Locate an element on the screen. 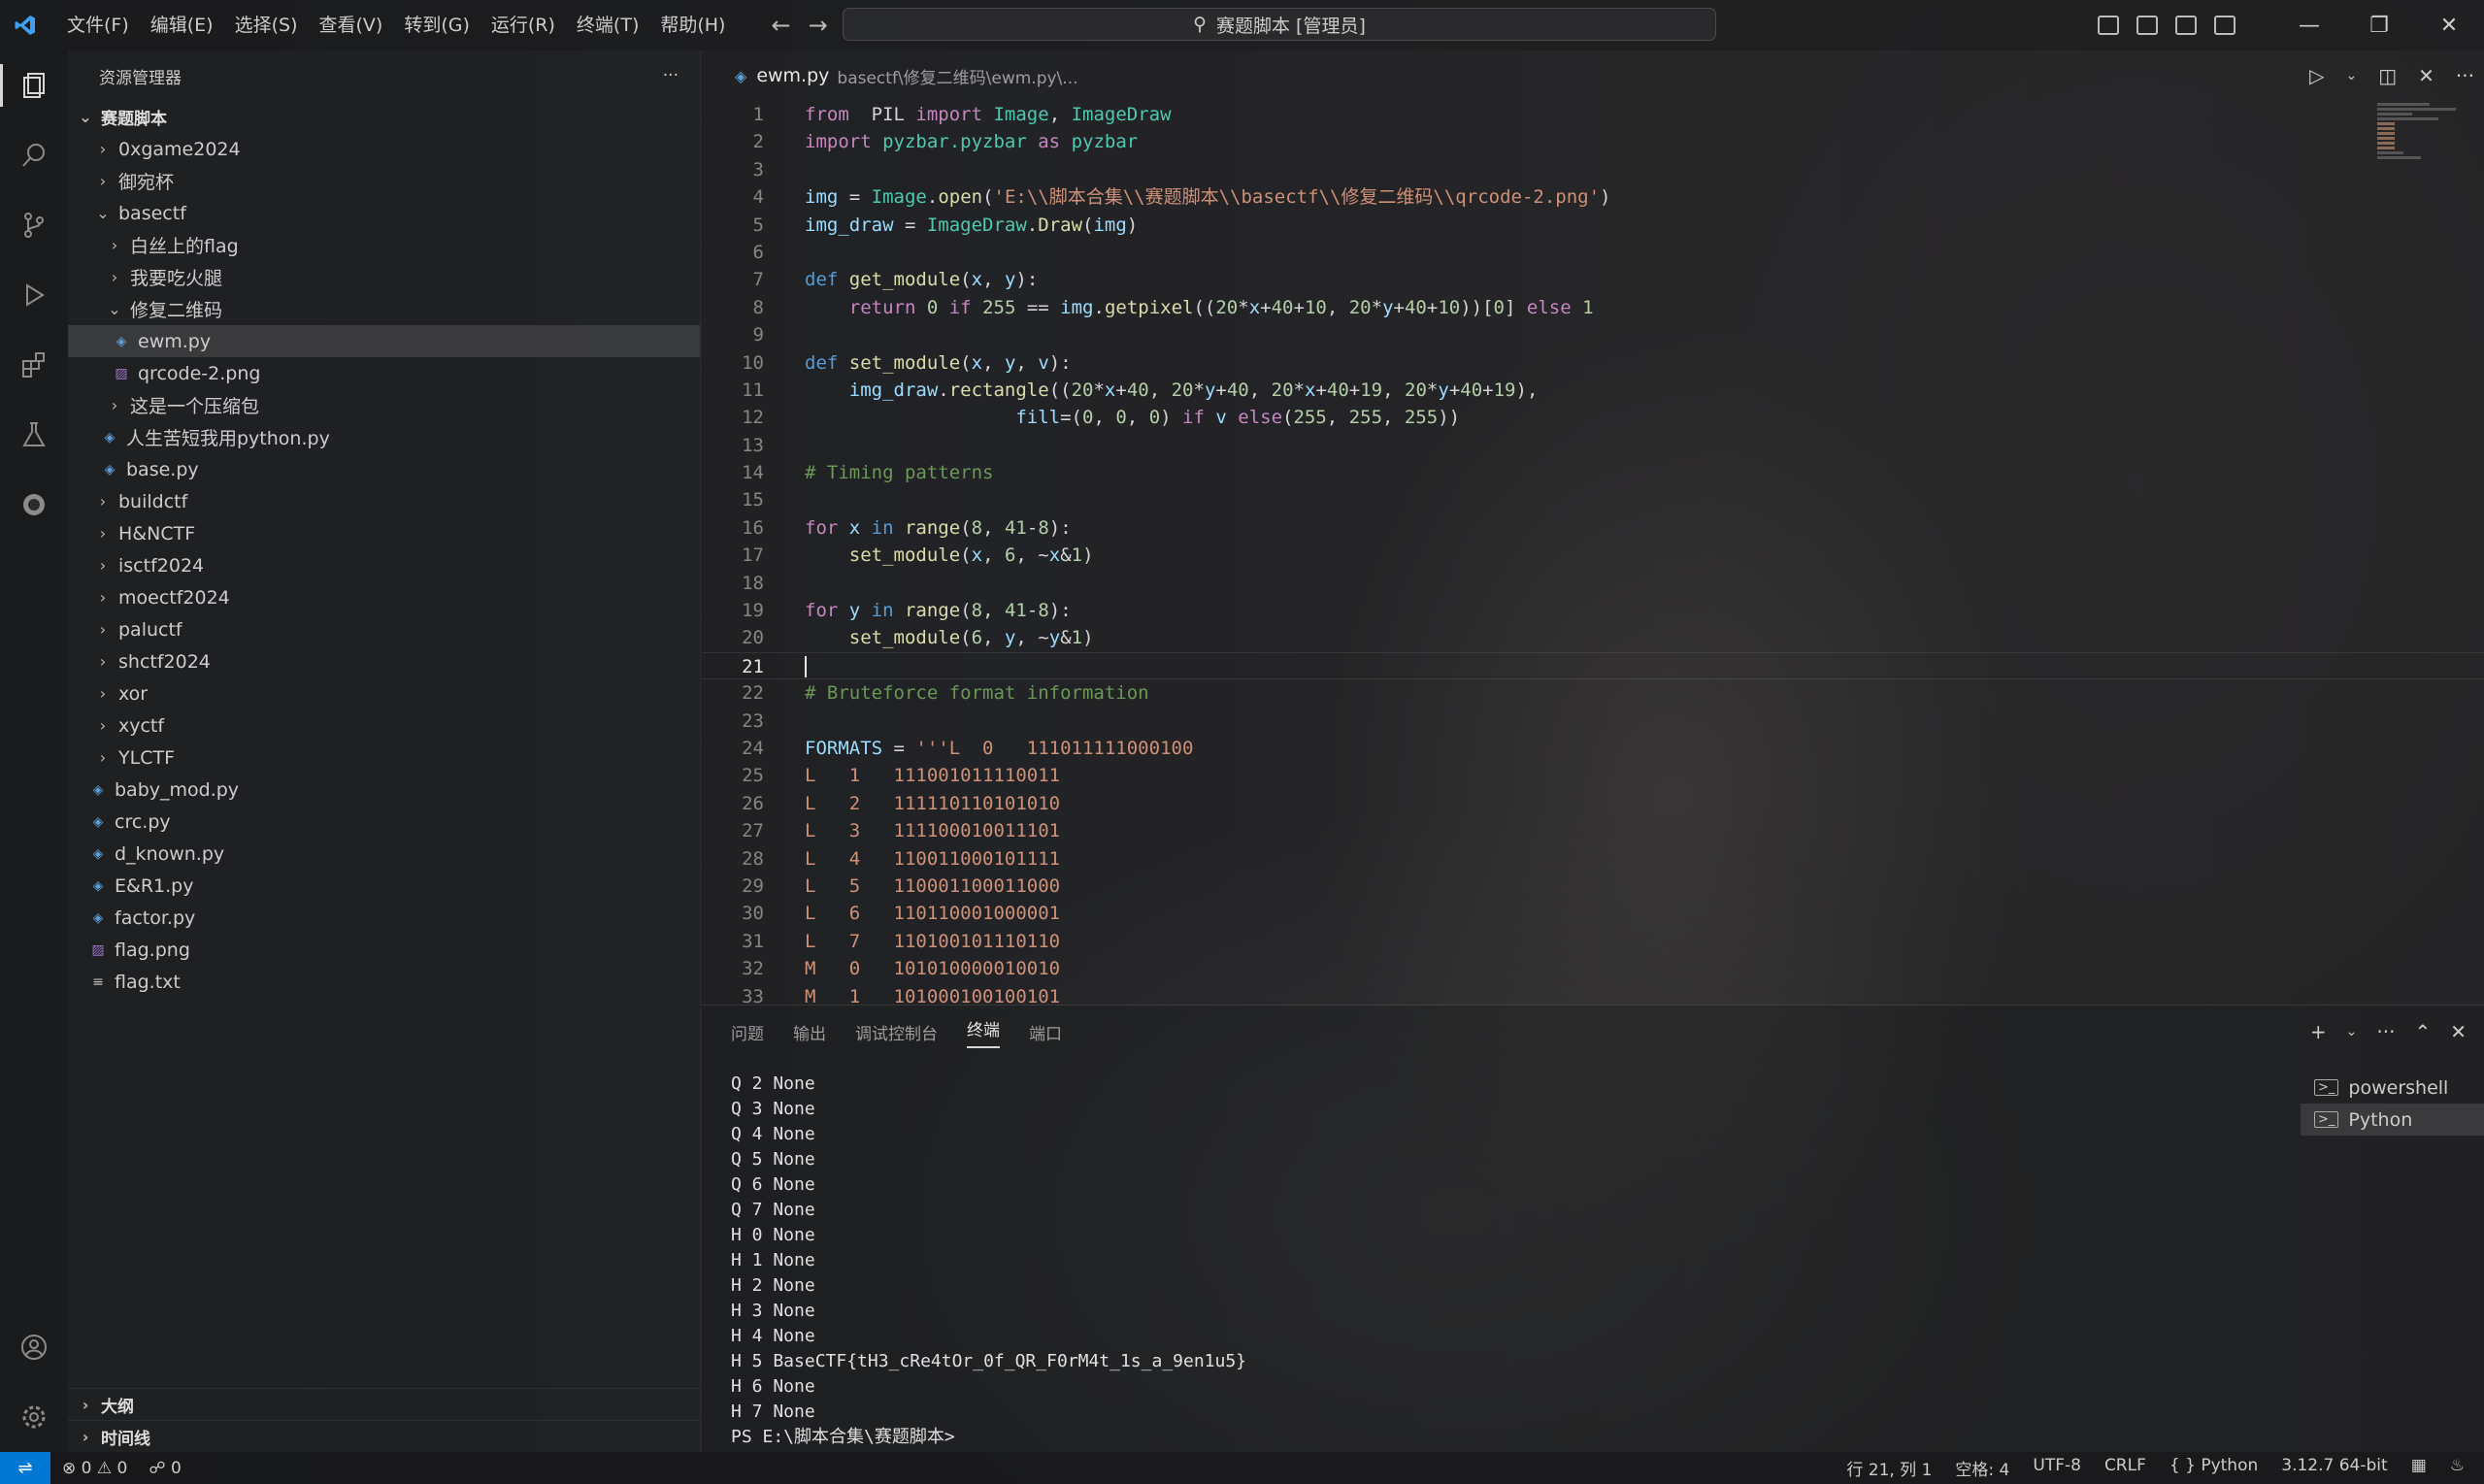  file-item: ◈ E&R1.py is located at coordinates (384, 886).